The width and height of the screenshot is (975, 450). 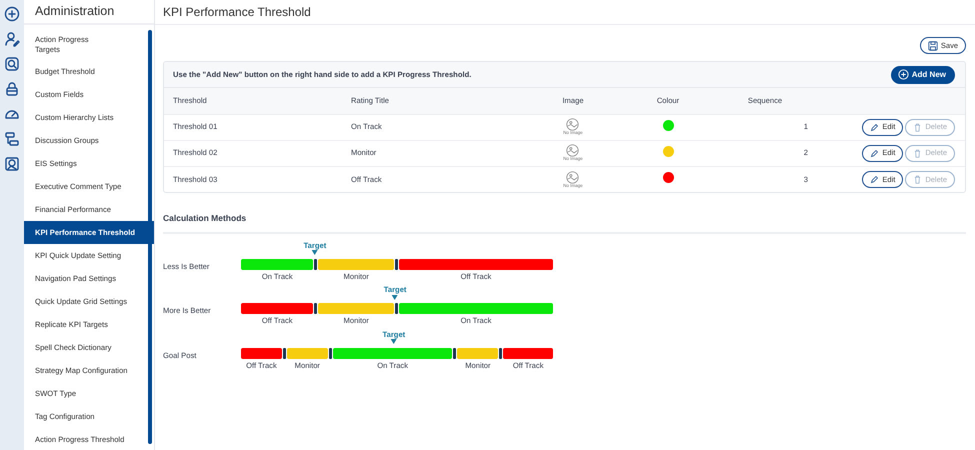 I want to click on save-icon, so click(x=933, y=45).